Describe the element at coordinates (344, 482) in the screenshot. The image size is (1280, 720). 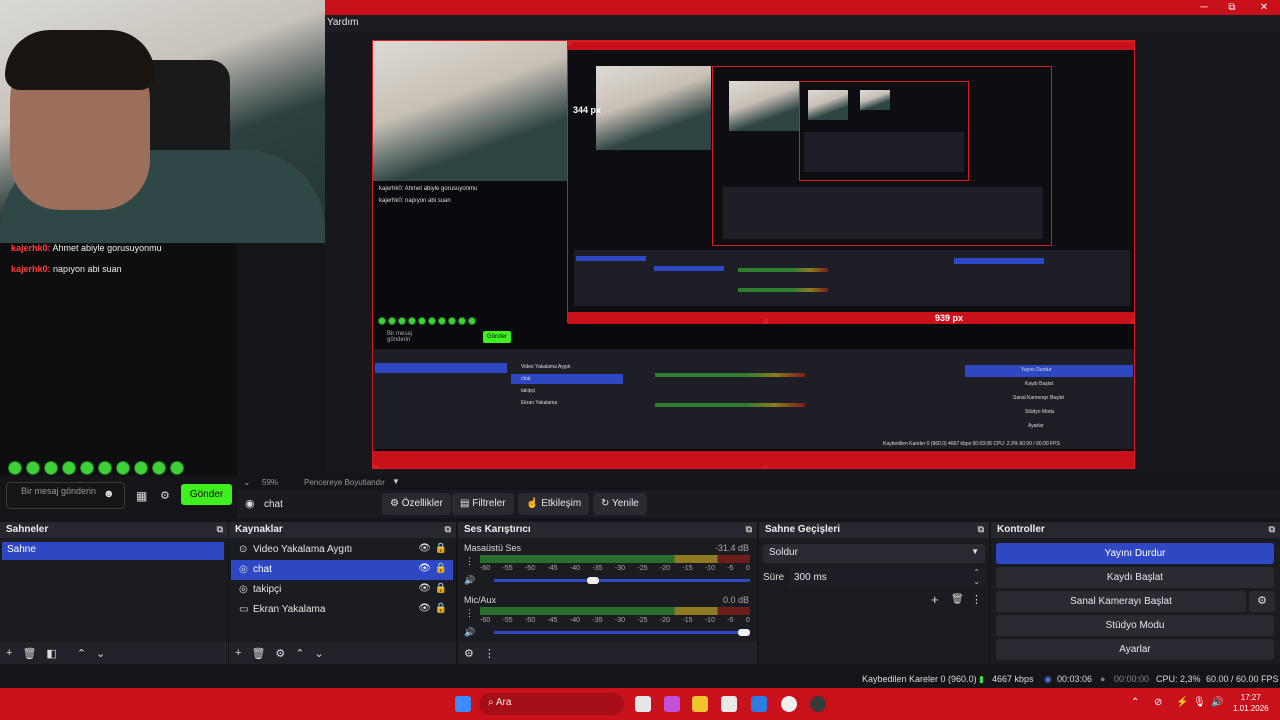
I see `zoom-fit-label: Pencereye Boyutlandır` at that location.